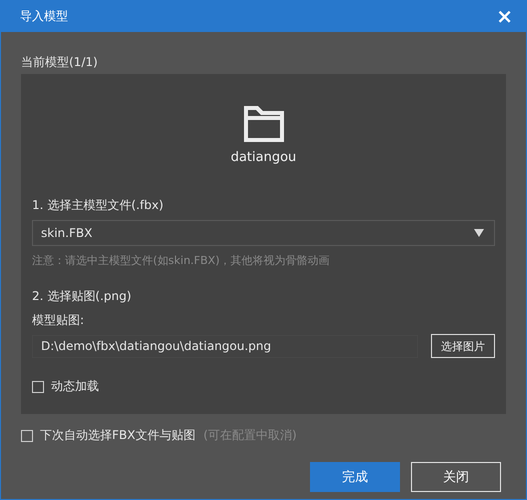 The height and width of the screenshot is (500, 527). What do you see at coordinates (456, 477) in the screenshot?
I see `close-dialog-button: 关闭` at bounding box center [456, 477].